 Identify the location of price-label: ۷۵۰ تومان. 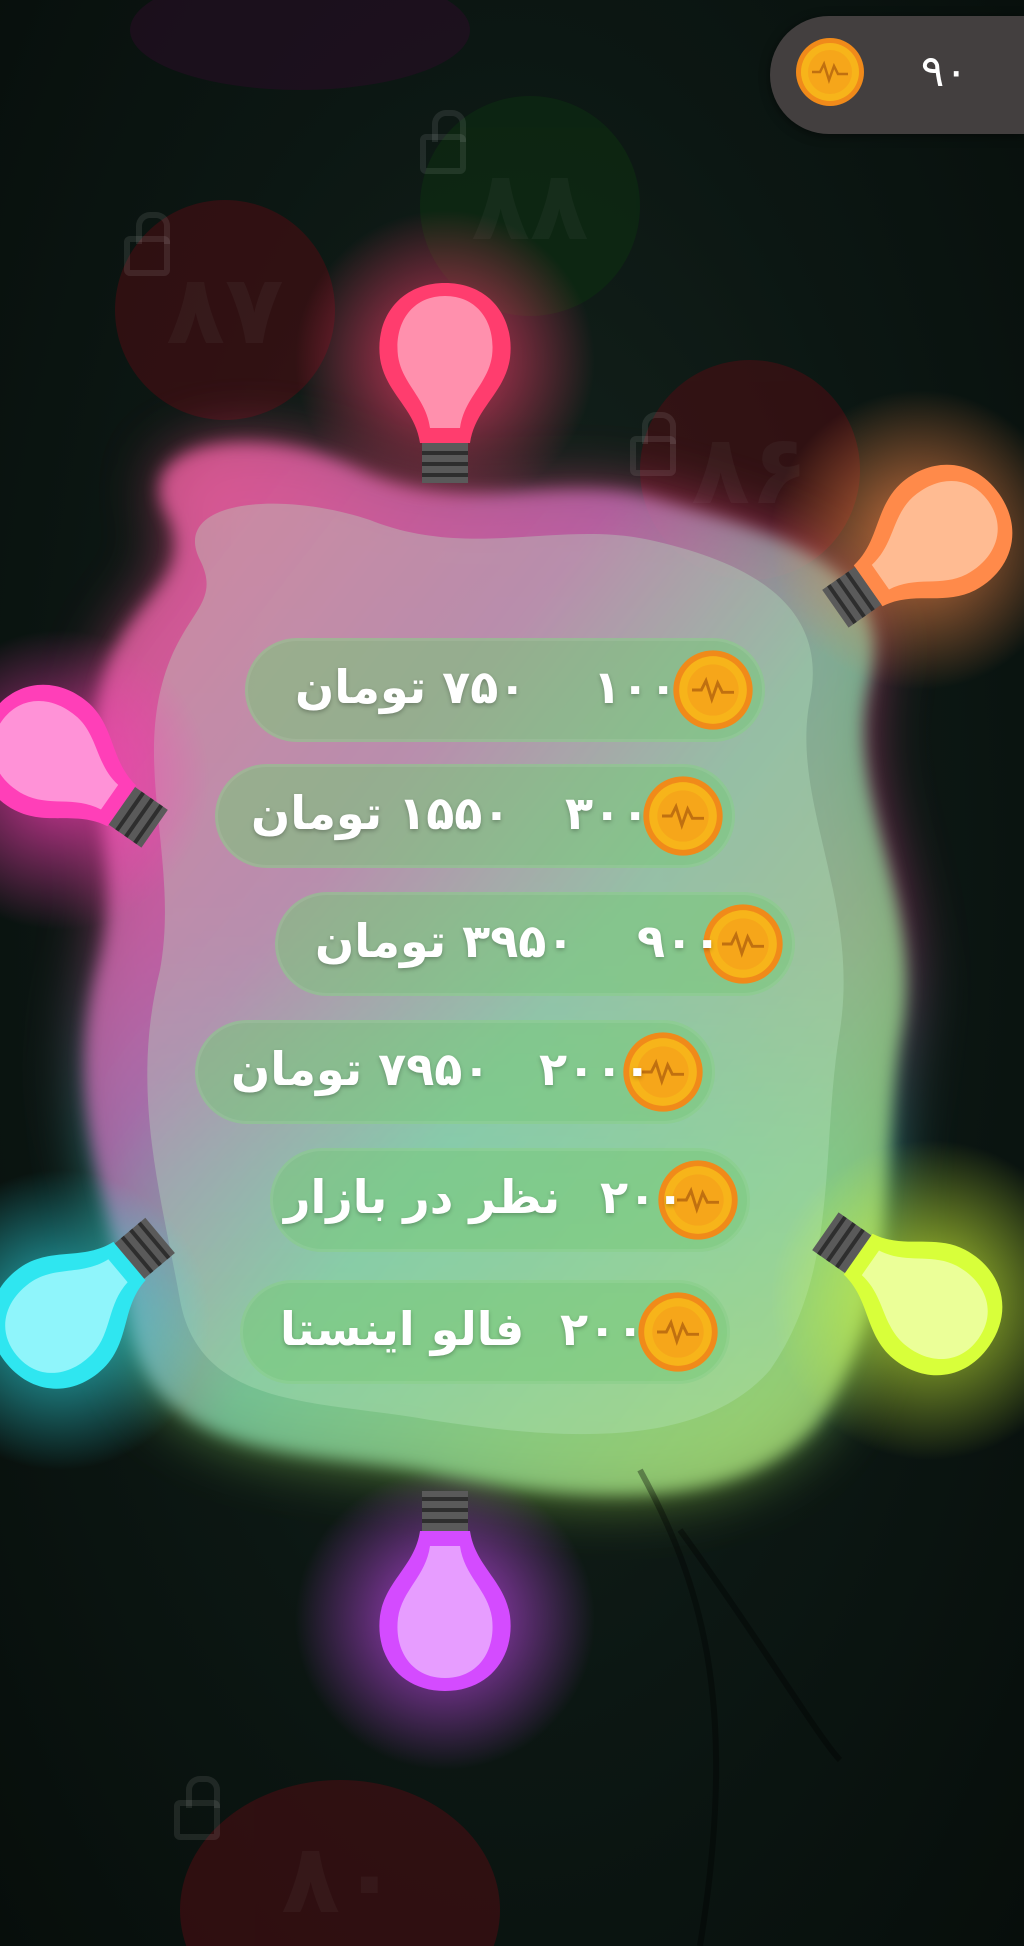
(411, 687).